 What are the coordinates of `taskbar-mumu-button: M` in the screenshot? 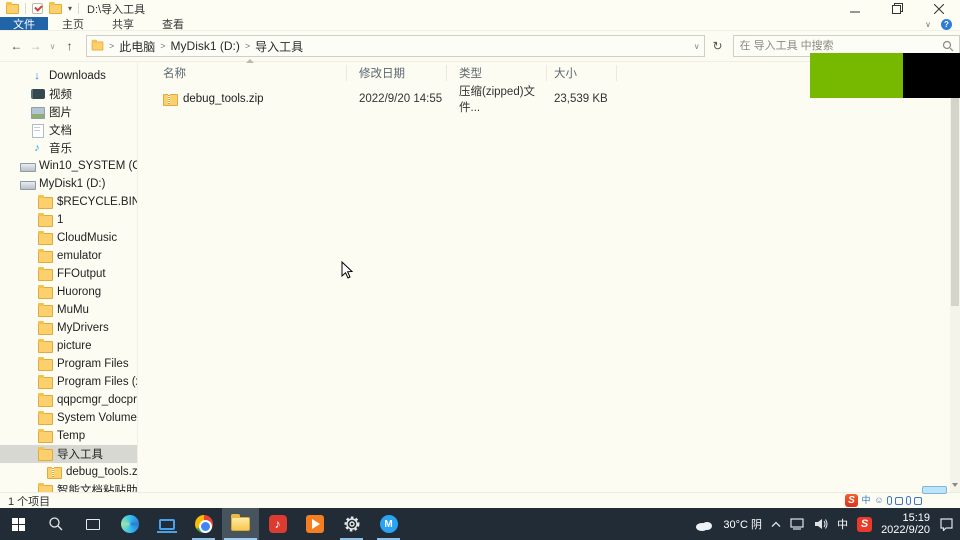 It's located at (388, 524).